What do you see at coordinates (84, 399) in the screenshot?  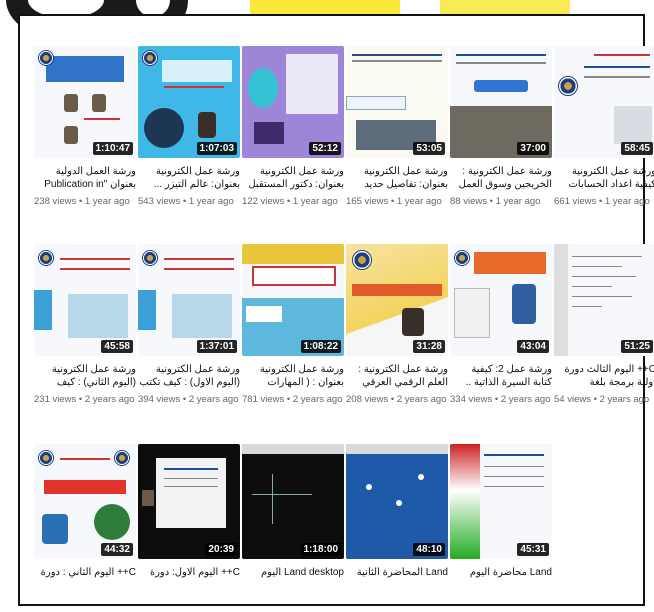 I see `video-meta: 231 views • 2 years ago` at bounding box center [84, 399].